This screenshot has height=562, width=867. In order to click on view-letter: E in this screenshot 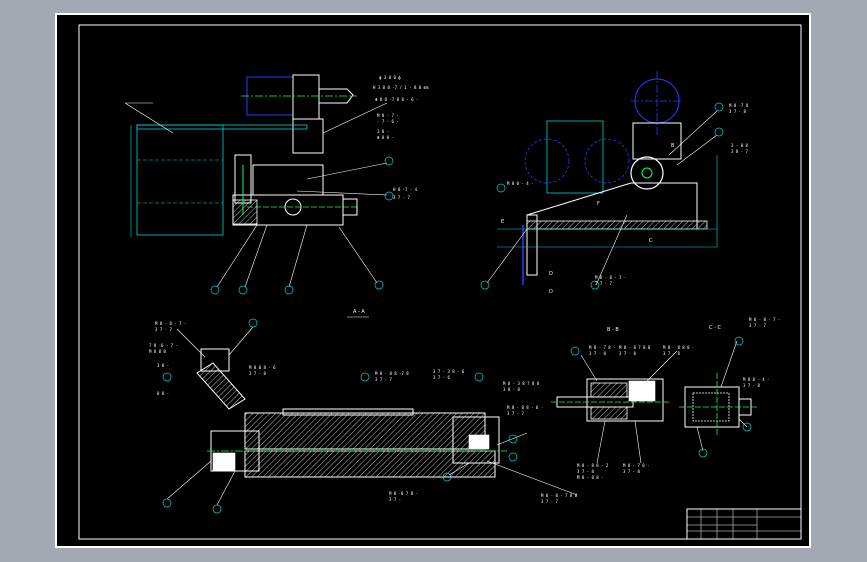, I will do `click(502, 222)`.